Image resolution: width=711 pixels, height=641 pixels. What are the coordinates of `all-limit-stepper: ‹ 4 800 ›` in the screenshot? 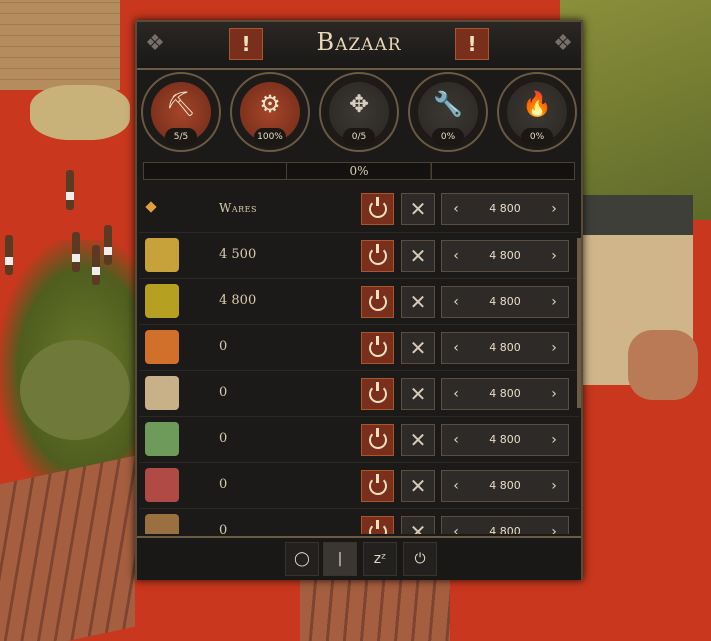 It's located at (505, 209).